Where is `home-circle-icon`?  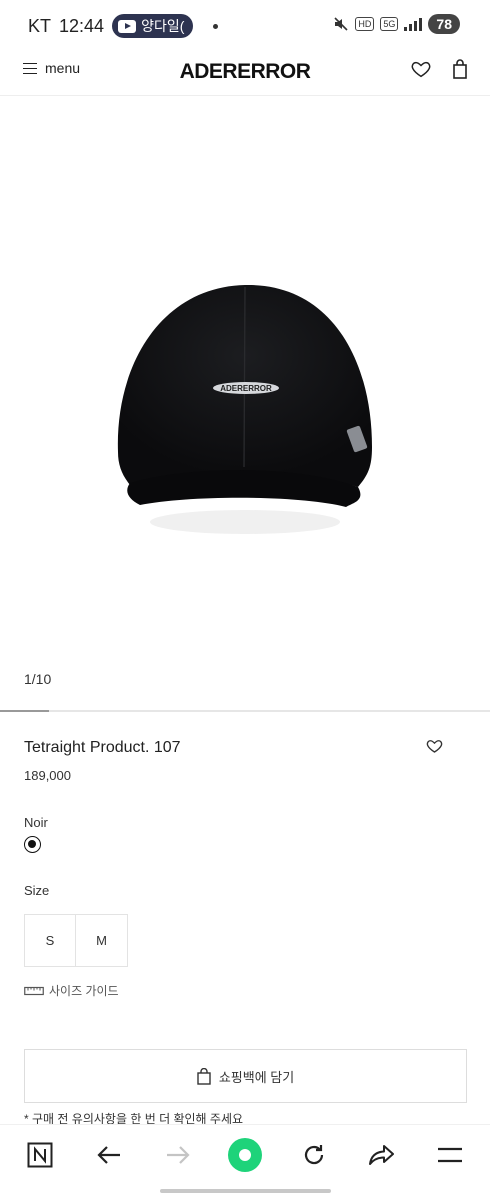 home-circle-icon is located at coordinates (245, 1155).